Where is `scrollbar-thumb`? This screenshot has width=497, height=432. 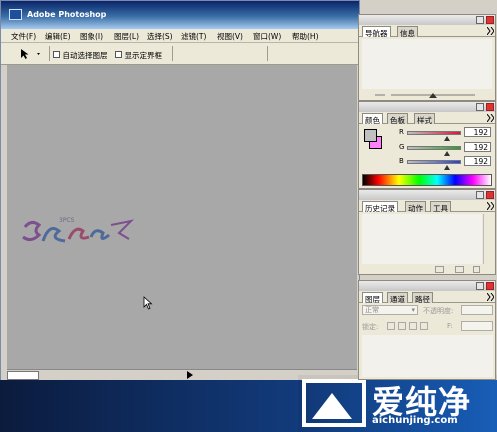
scrollbar-thumb is located at coordinates (23, 375).